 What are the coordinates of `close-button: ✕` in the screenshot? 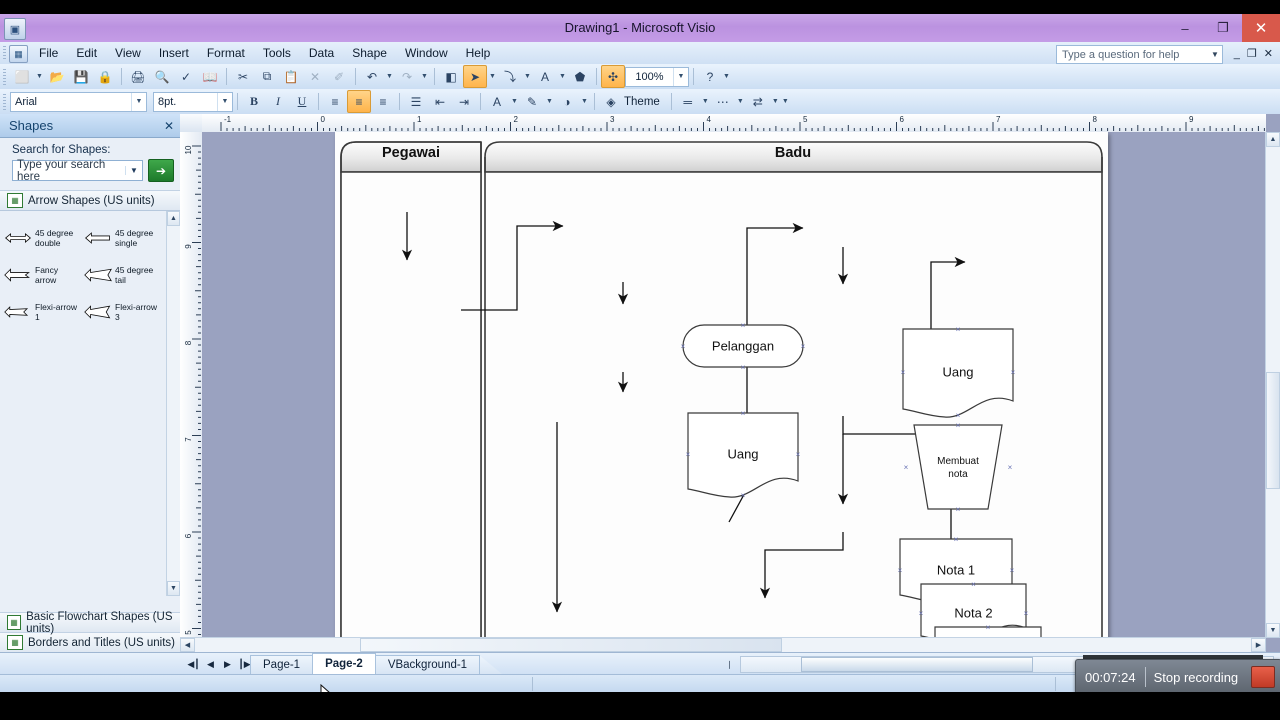 It's located at (1261, 28).